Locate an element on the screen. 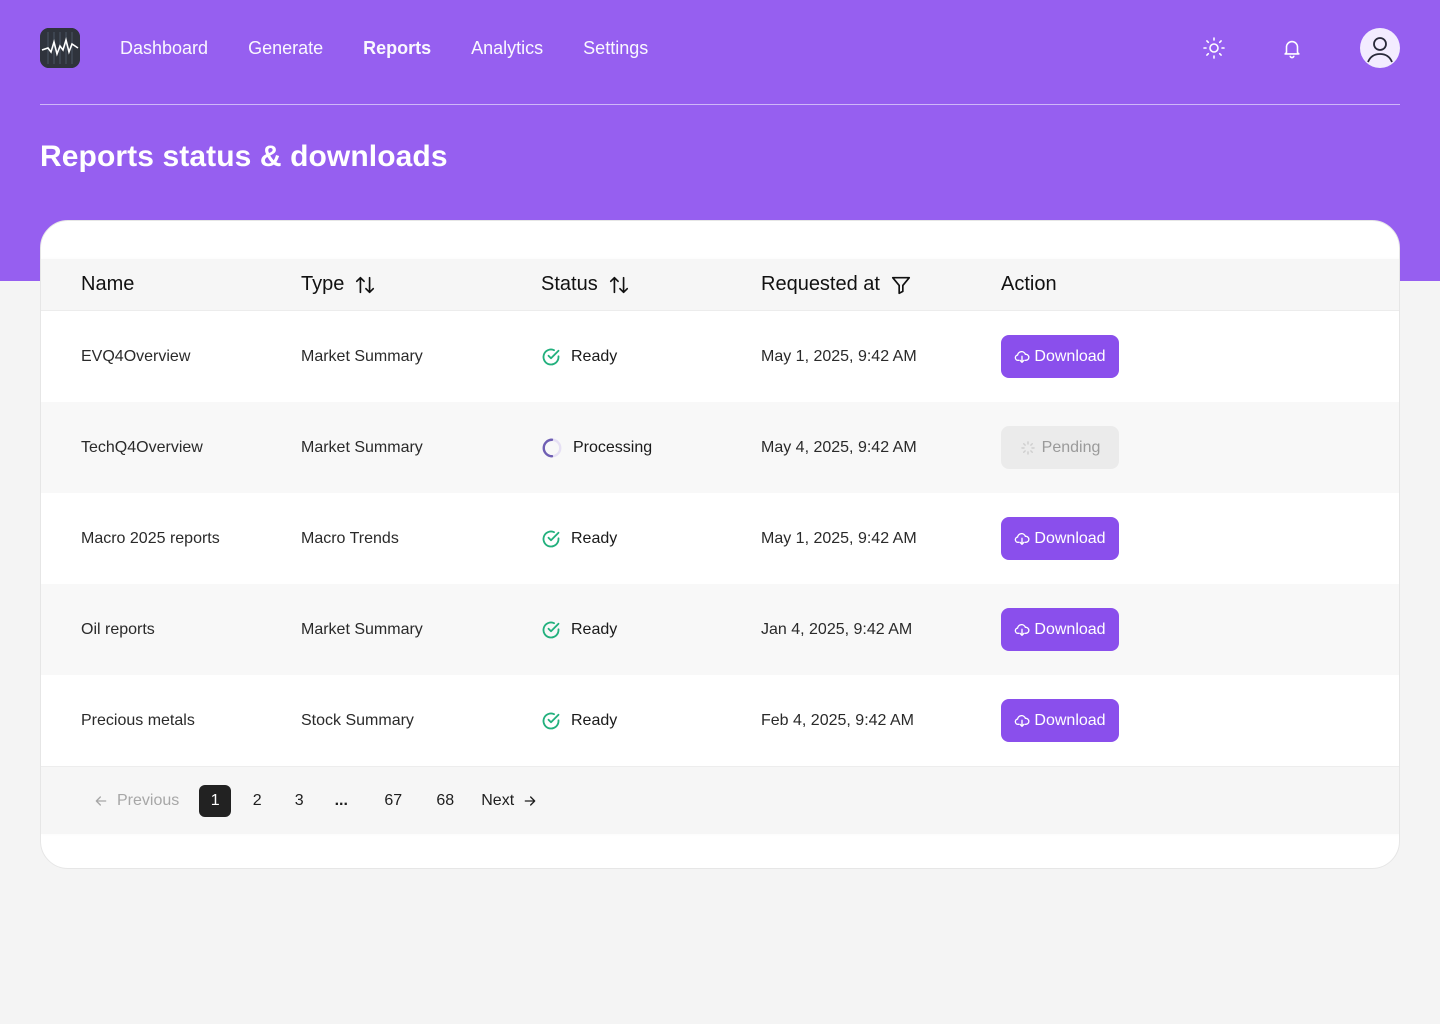 The height and width of the screenshot is (1024, 1440). table-header: Name Type Status Requested at Action is located at coordinates (720, 285).